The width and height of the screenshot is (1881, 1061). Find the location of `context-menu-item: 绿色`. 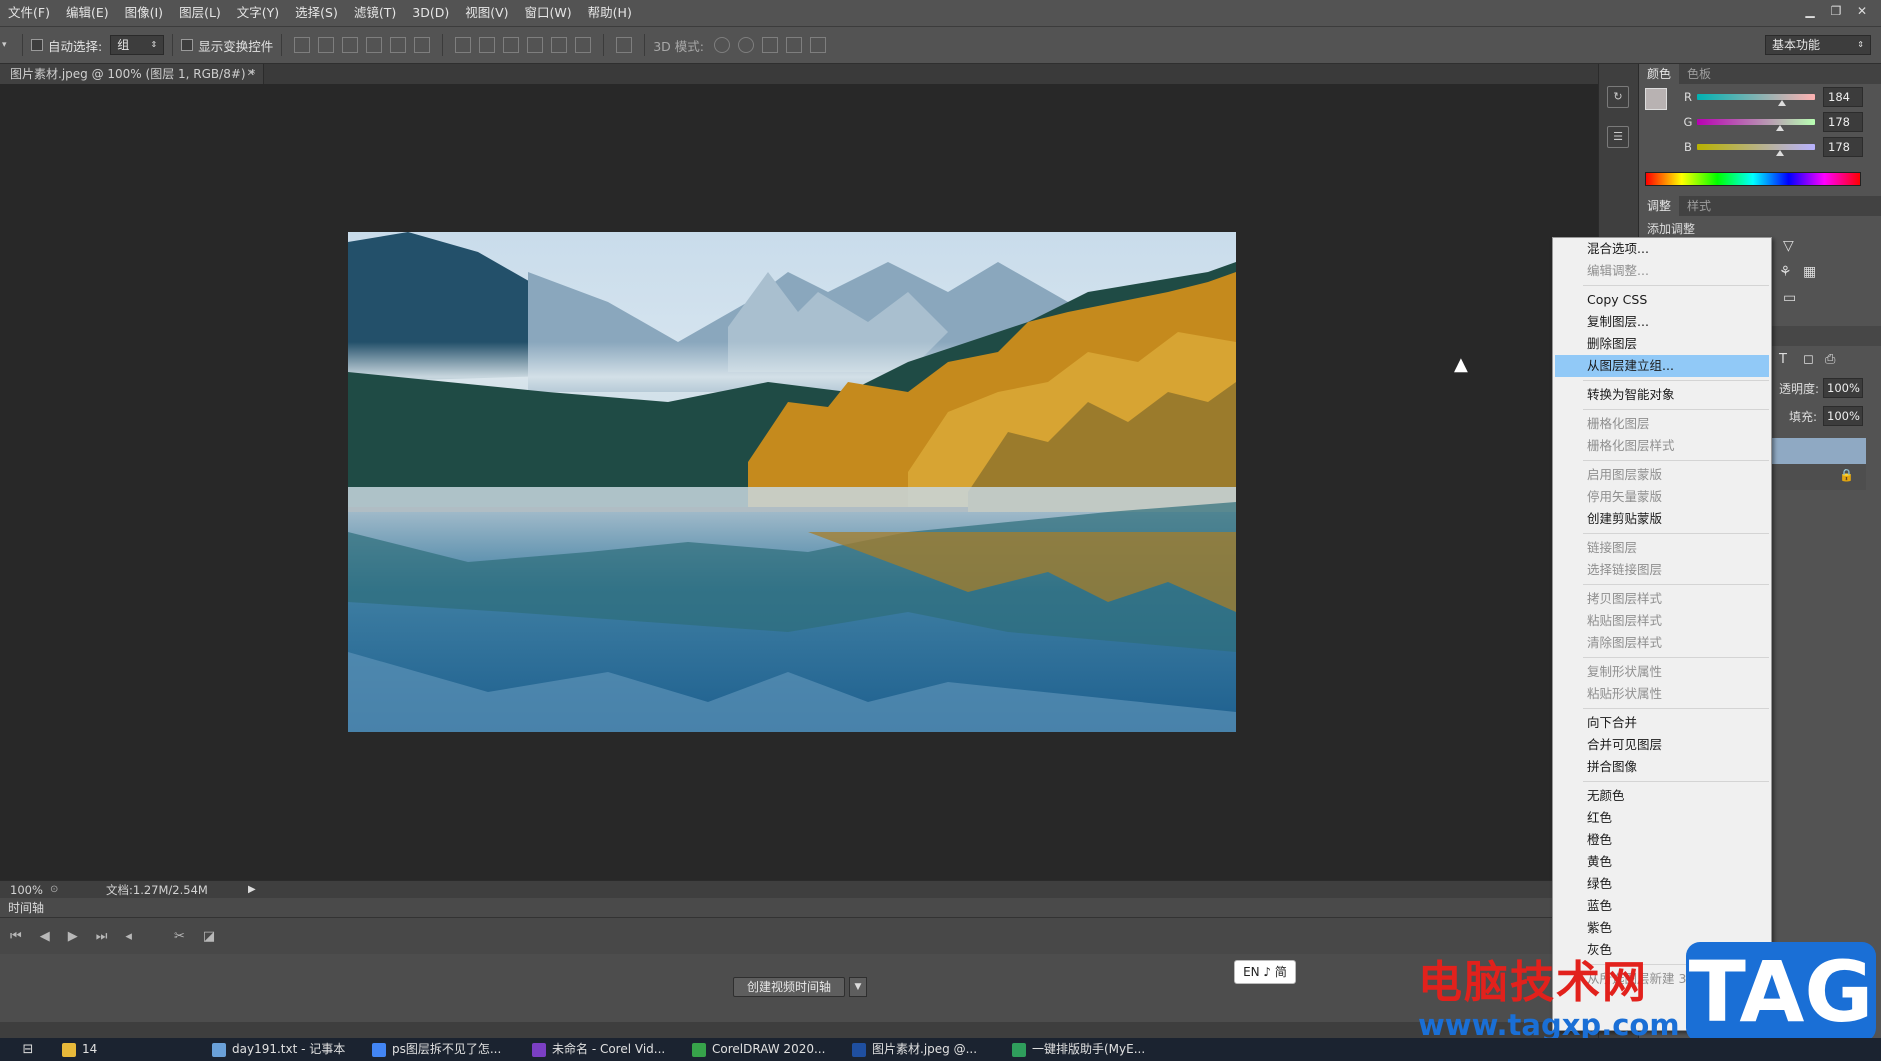

context-menu-item: 绿色 is located at coordinates (1662, 884).